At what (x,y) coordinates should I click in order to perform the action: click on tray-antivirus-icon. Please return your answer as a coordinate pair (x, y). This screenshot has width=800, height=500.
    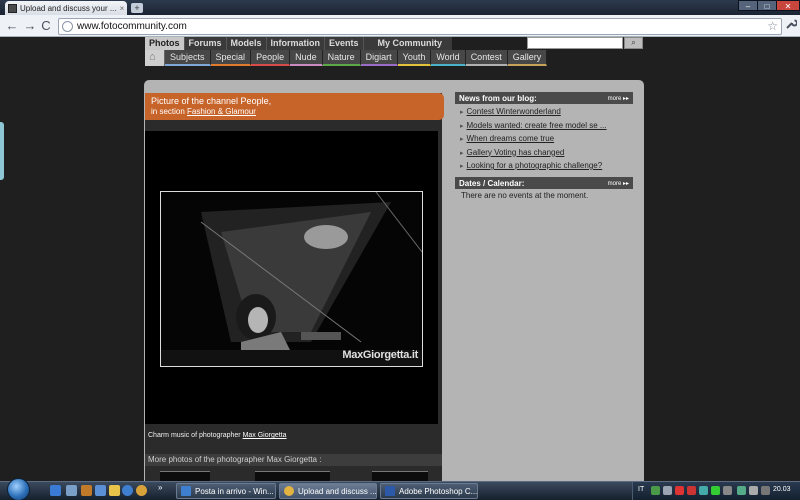
    Looking at the image, I should click on (679, 490).